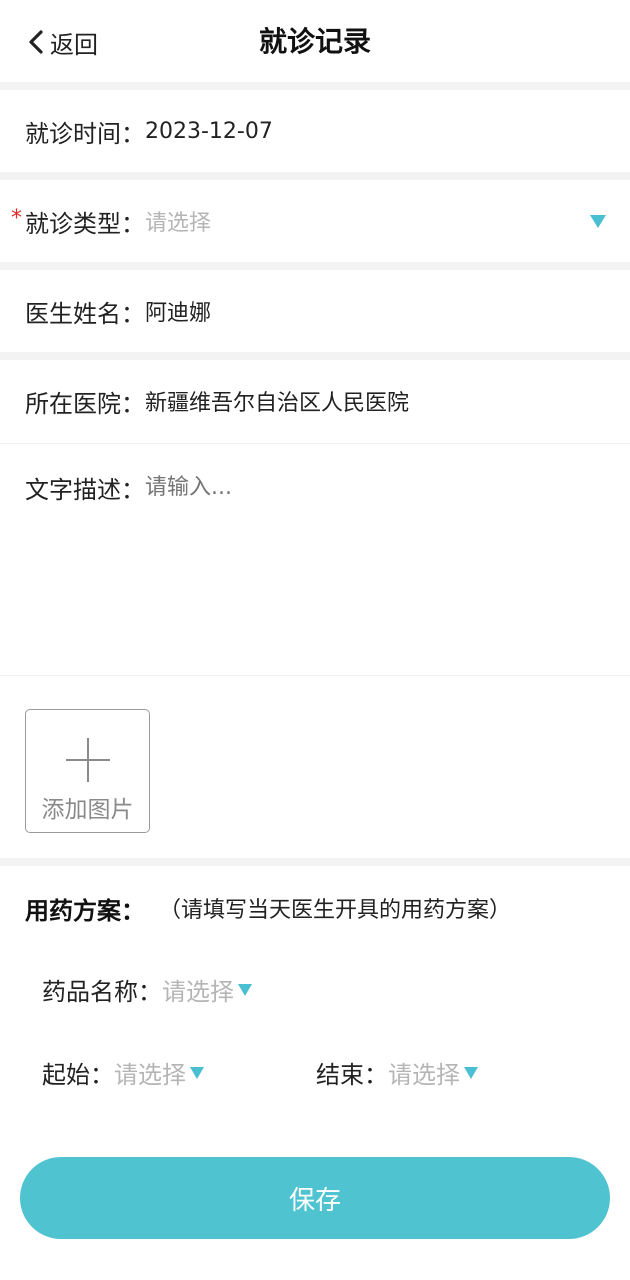 The width and height of the screenshot is (630, 1280). I want to click on start-placeholder: 请选择, so click(150, 1075).